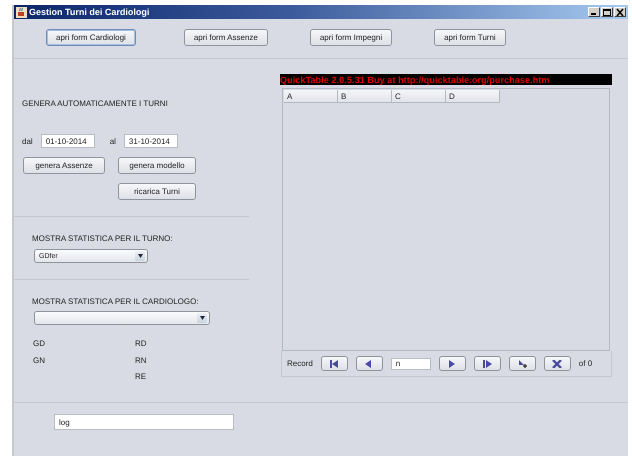 This screenshot has height=456, width=632. What do you see at coordinates (157, 191) in the screenshot?
I see `generate-button: ricarica Turni` at bounding box center [157, 191].